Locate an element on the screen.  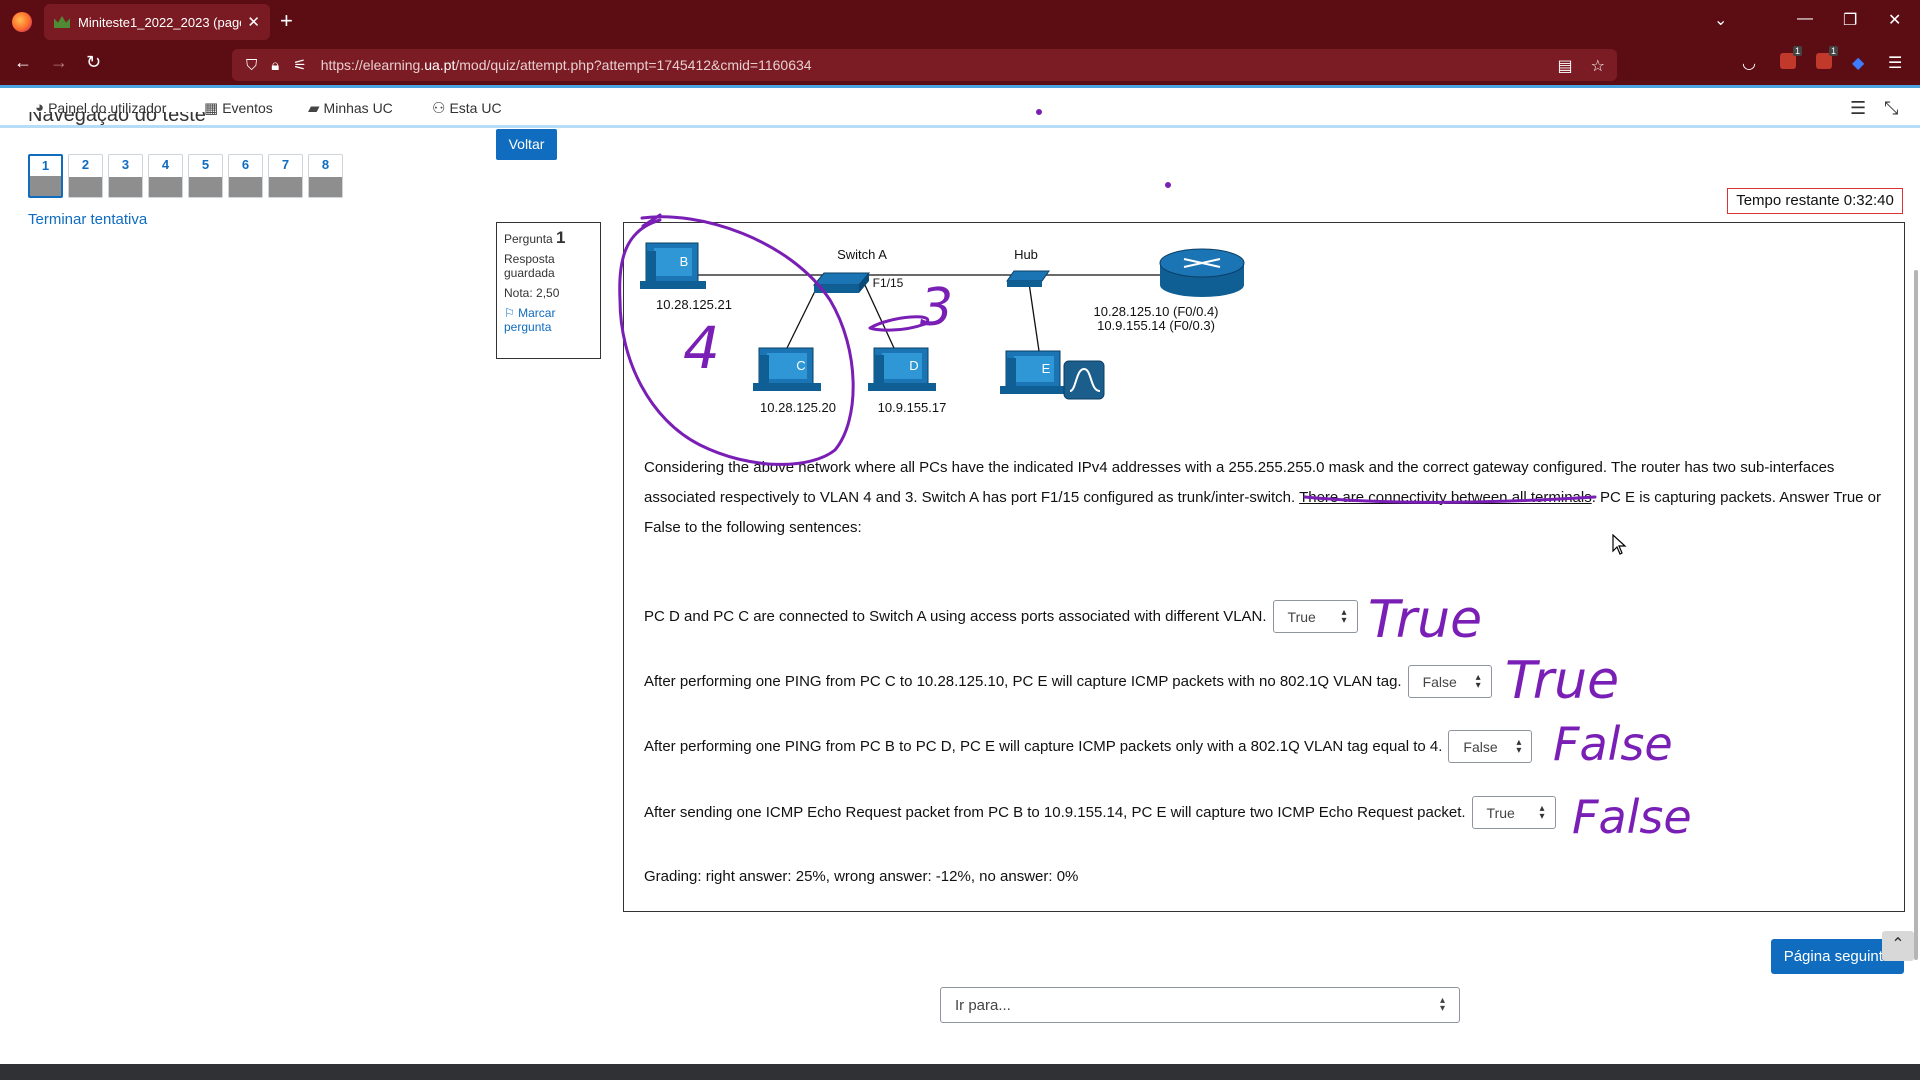
router-icon is located at coordinates (1202, 272).